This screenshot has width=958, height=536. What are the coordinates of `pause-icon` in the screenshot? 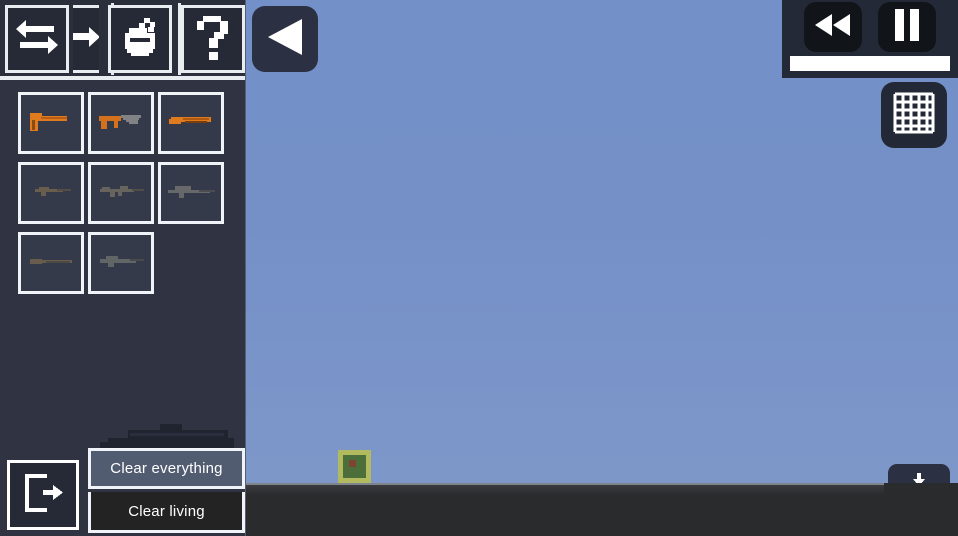 It's located at (907, 27).